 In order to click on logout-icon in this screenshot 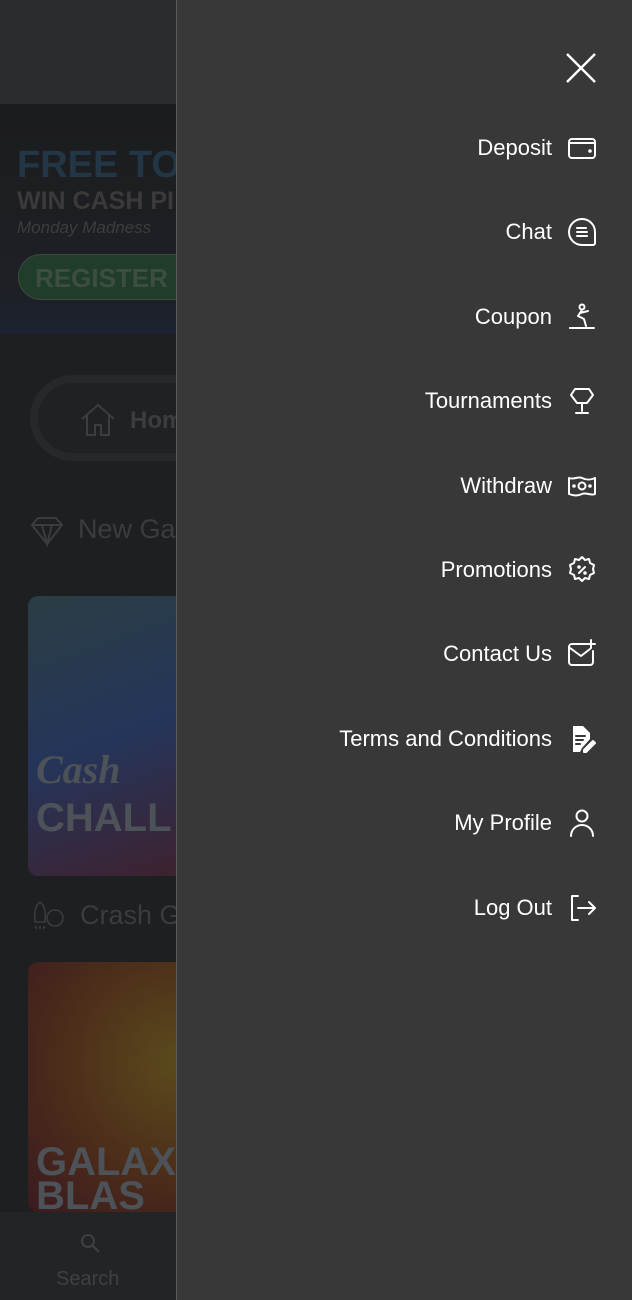, I will do `click(583, 907)`.